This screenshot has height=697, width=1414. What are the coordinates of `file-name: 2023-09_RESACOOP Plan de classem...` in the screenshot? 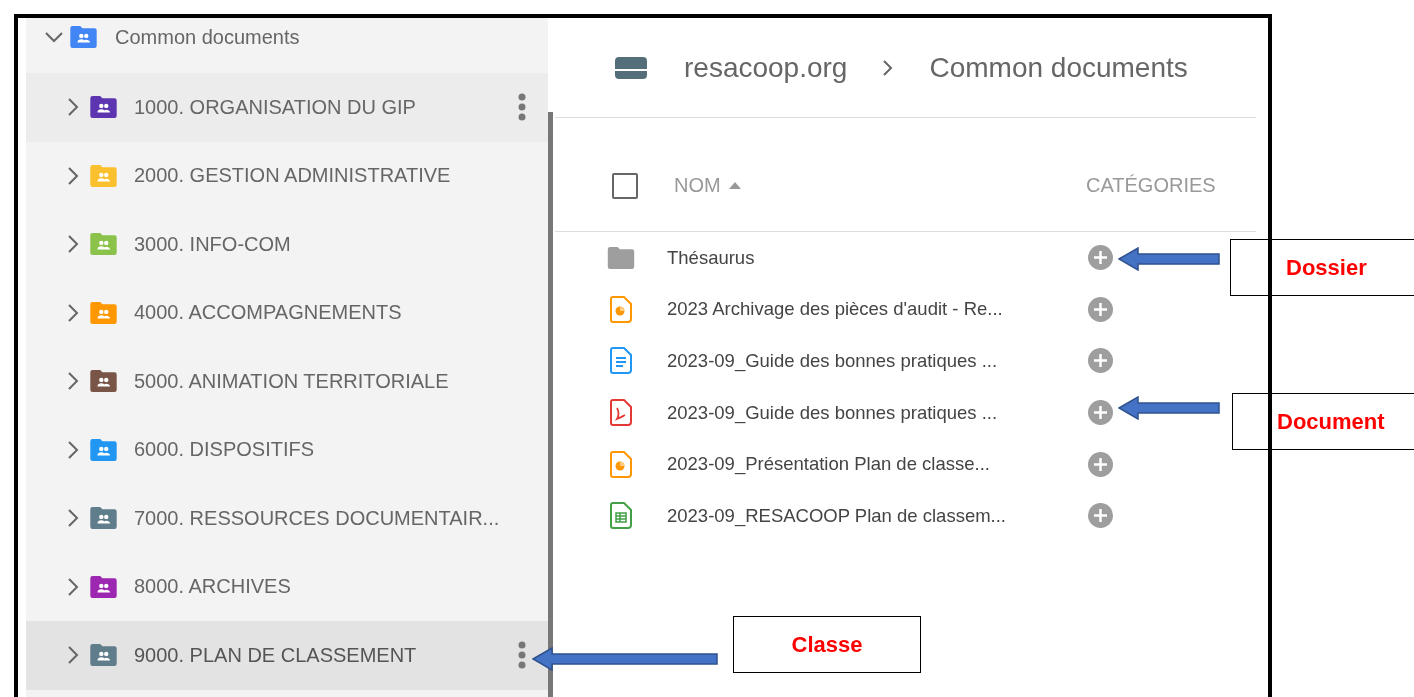 It's located at (877, 515).